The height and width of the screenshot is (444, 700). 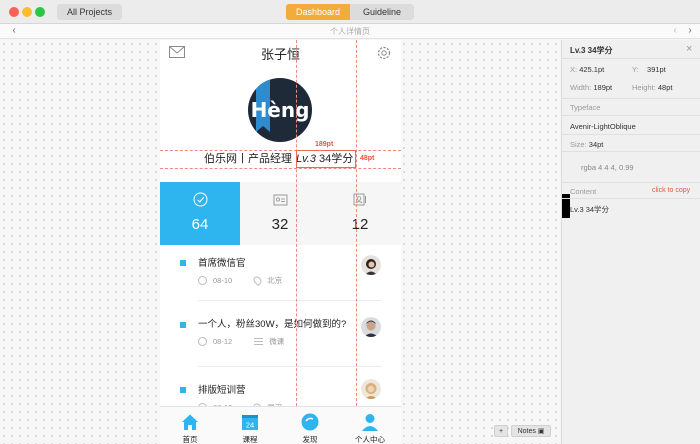 What do you see at coordinates (526, 431) in the screenshot?
I see `notes-label: Notes` at bounding box center [526, 431].